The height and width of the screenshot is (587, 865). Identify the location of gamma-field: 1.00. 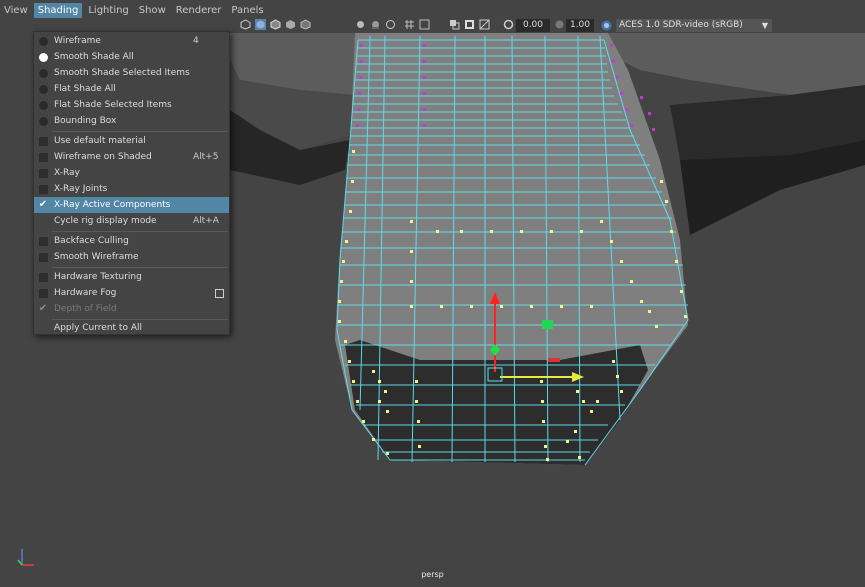
(580, 25).